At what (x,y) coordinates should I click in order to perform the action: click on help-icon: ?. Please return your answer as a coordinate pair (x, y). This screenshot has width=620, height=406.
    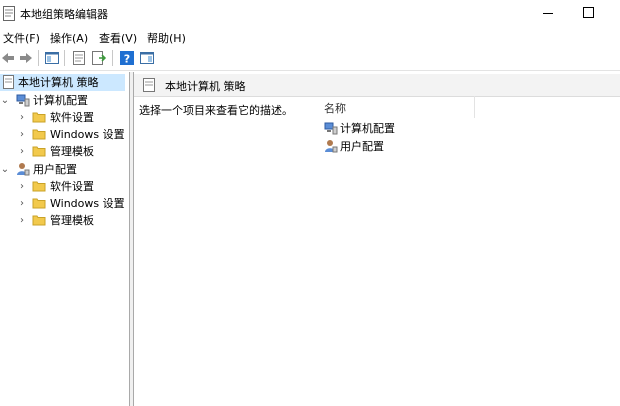
    Looking at the image, I should click on (127, 58).